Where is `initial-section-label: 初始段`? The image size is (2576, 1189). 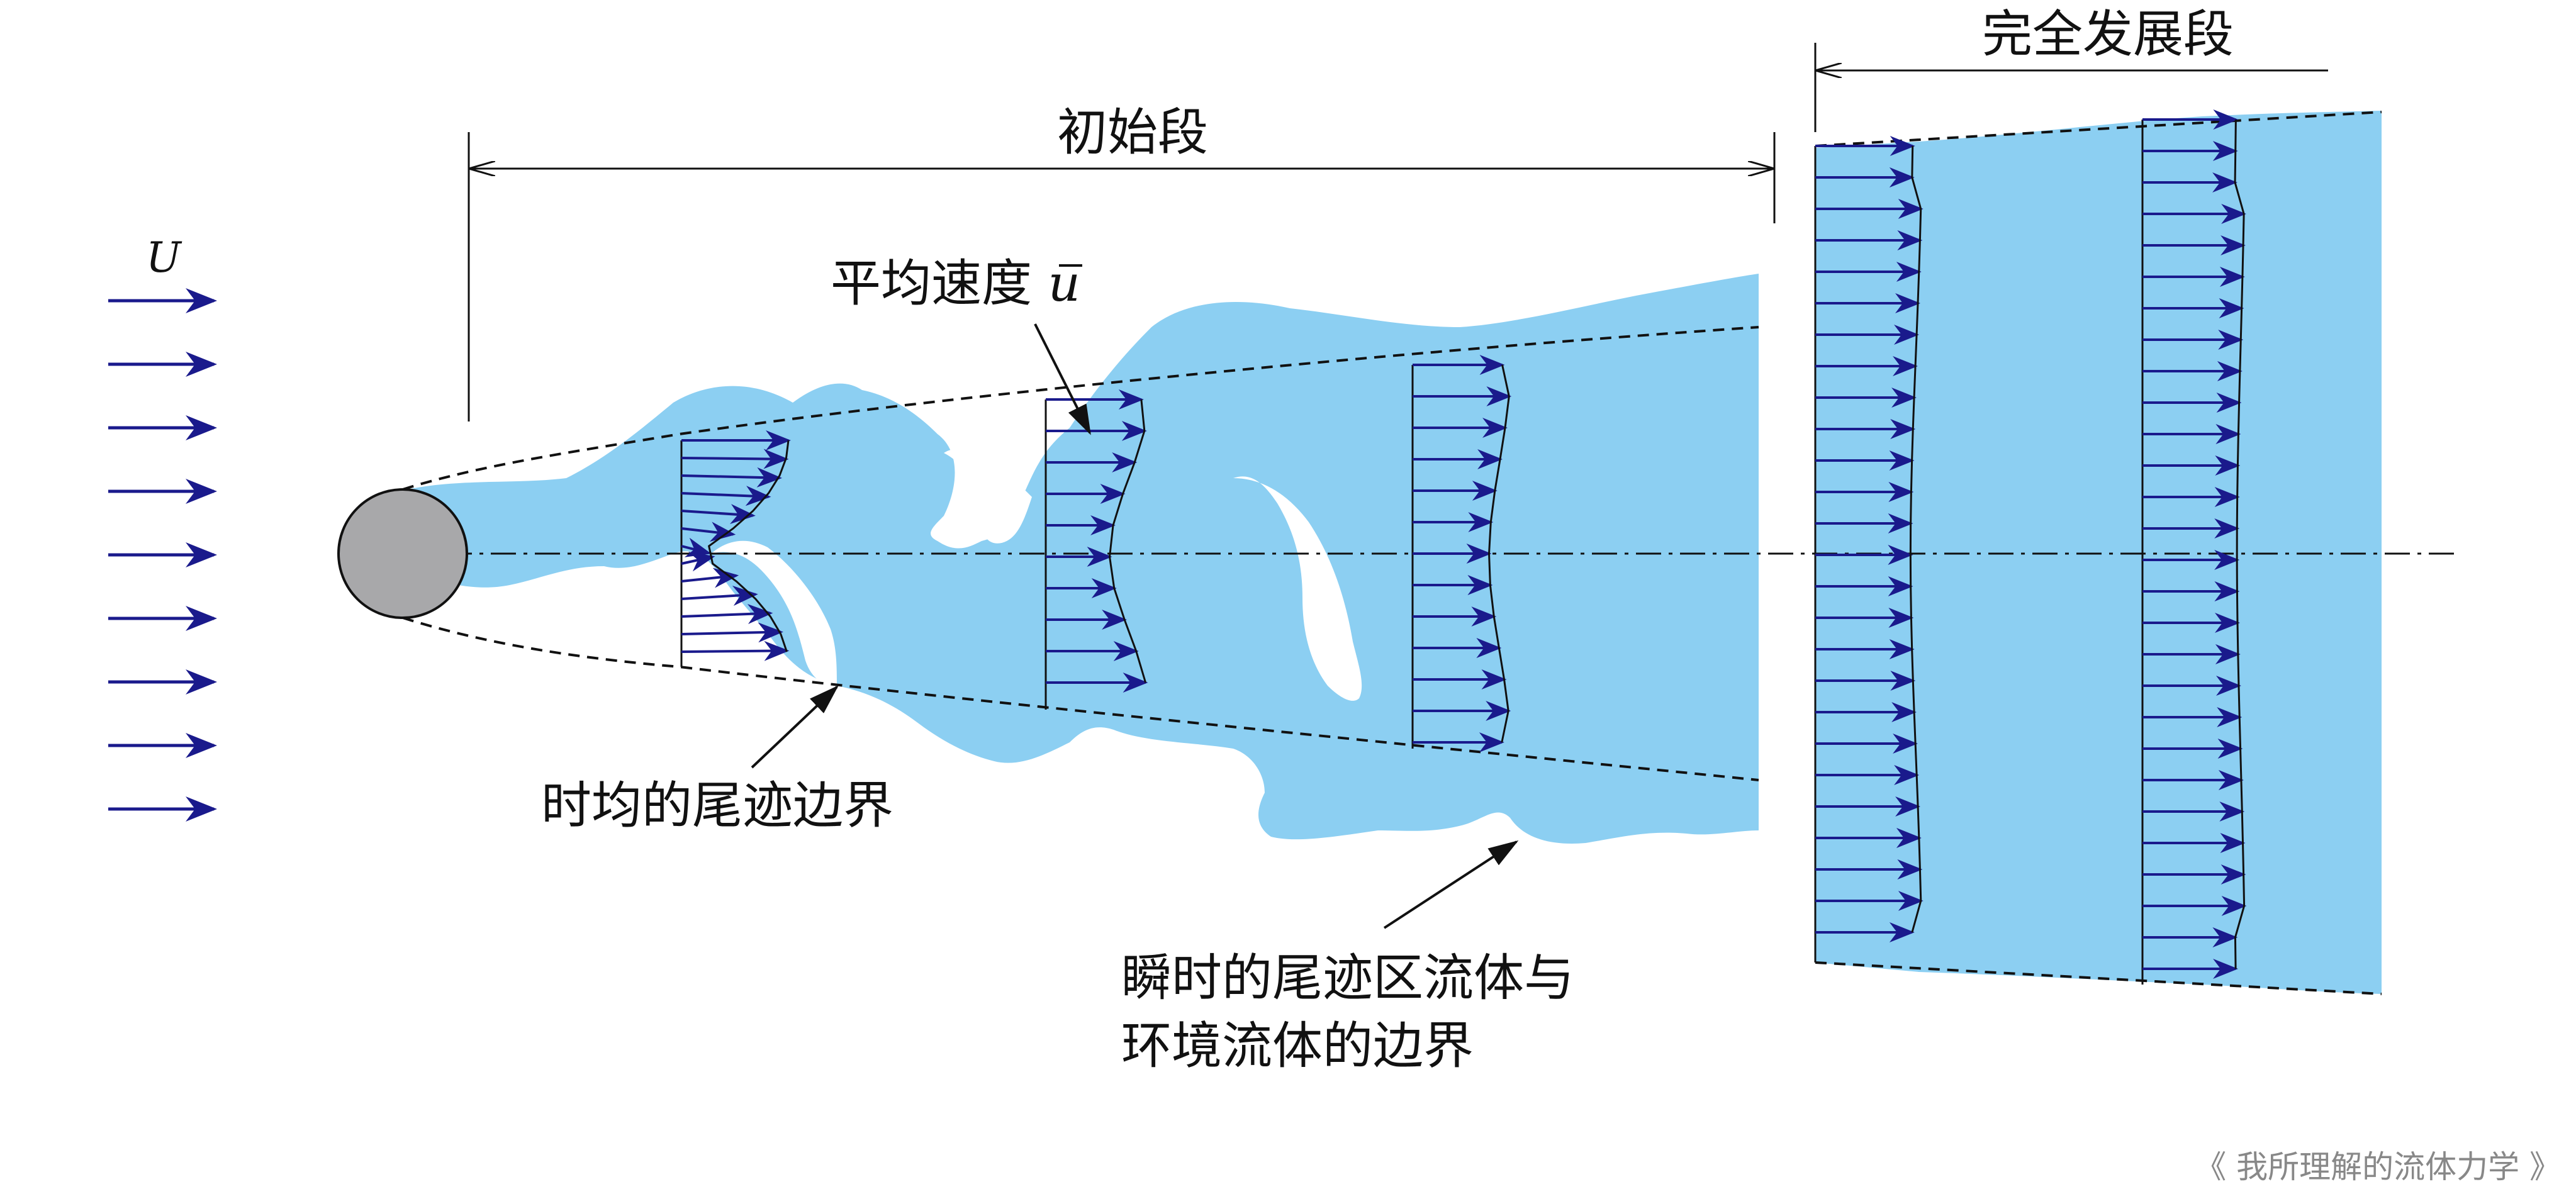 initial-section-label: 初始段 is located at coordinates (1132, 132).